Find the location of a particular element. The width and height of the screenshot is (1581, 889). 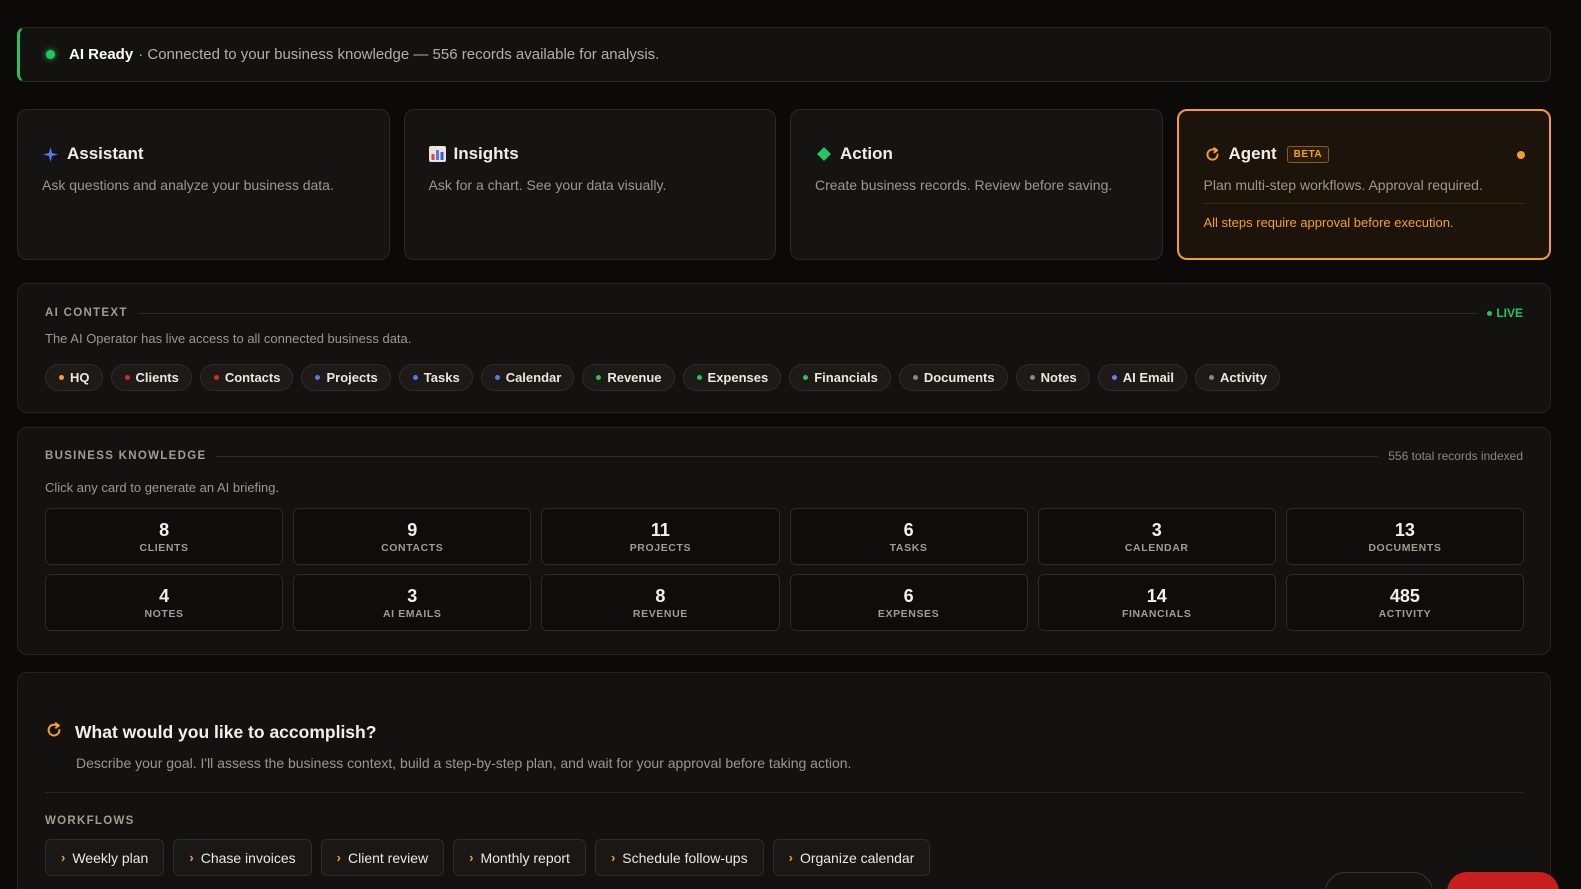

workflow-button-client-review: › Client review is located at coordinates (382, 857).